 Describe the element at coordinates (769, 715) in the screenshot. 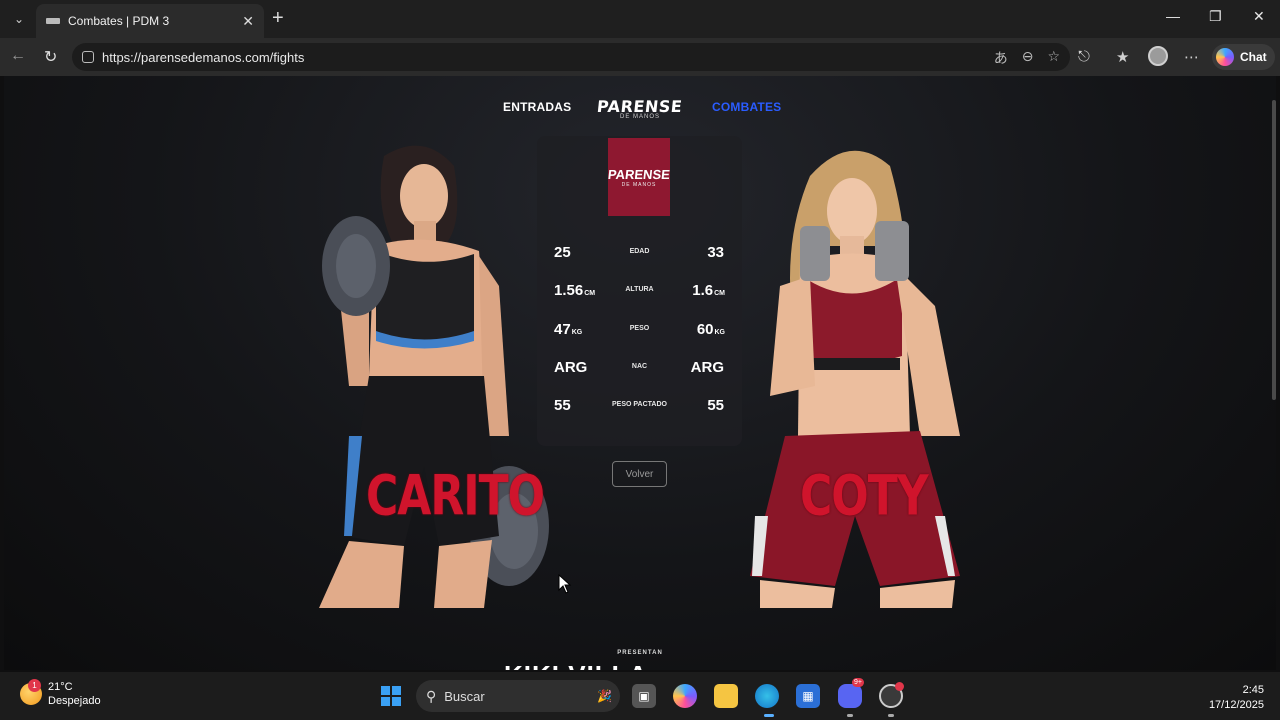

I see `edge-active-indicator` at that location.